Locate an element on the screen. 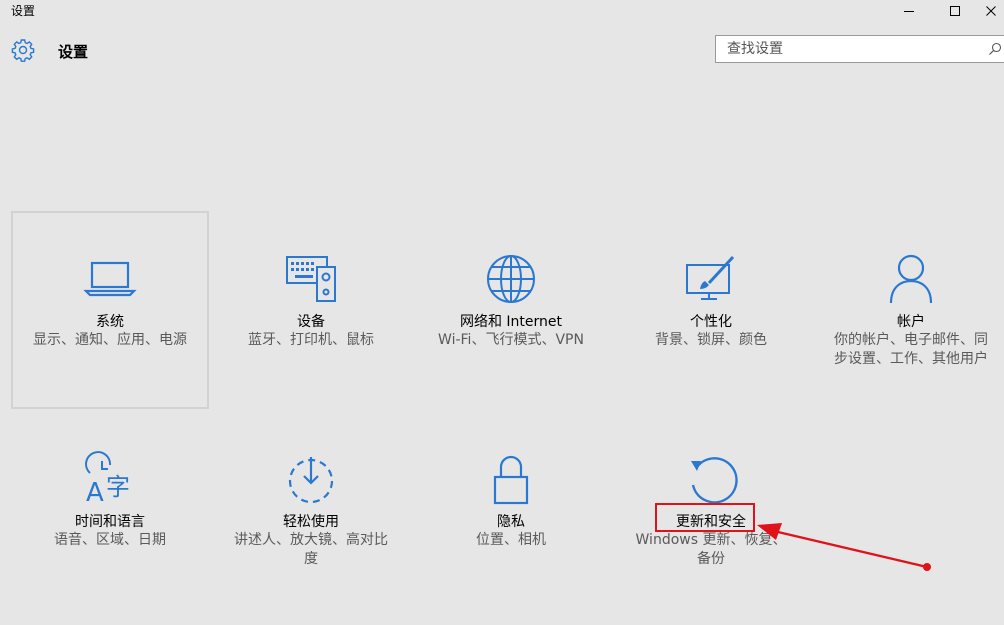  minimize-button is located at coordinates (909, 11).